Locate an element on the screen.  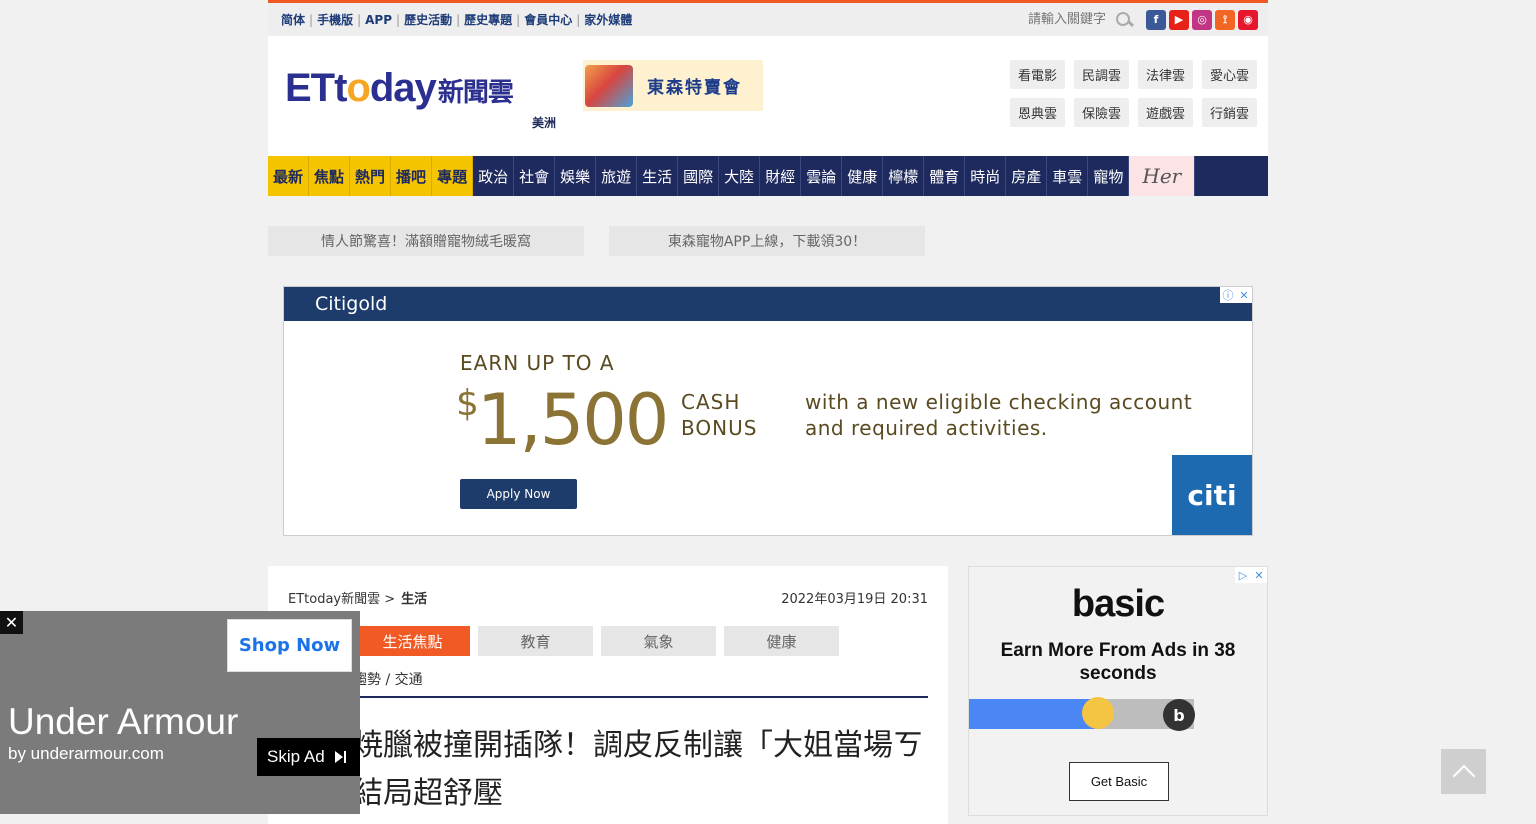
promo-link-2: 東森寵物APP上線，下載領30！ is located at coordinates (767, 241).